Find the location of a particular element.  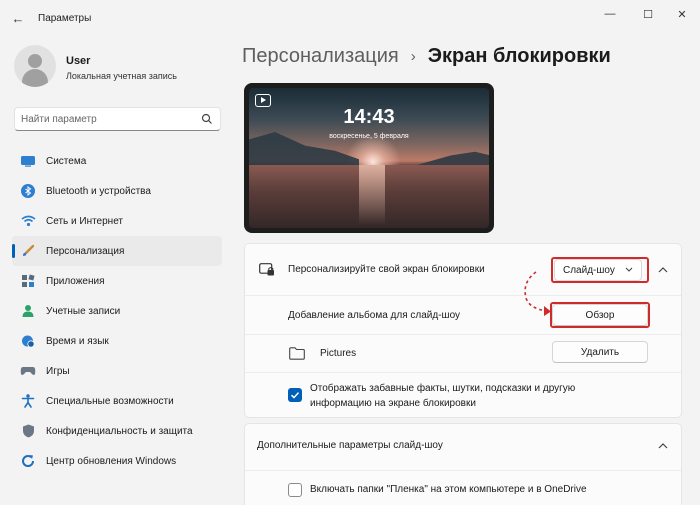

page-title: Экран блокировки is located at coordinates (519, 56).